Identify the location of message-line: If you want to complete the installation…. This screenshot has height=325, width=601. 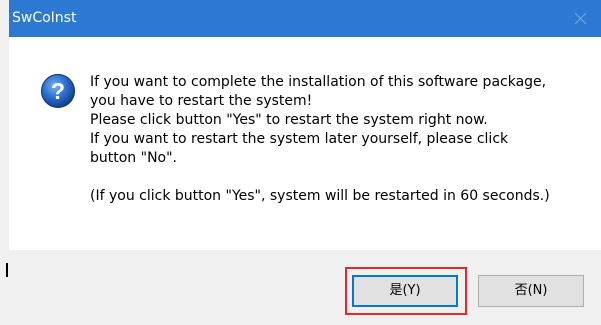
(318, 82).